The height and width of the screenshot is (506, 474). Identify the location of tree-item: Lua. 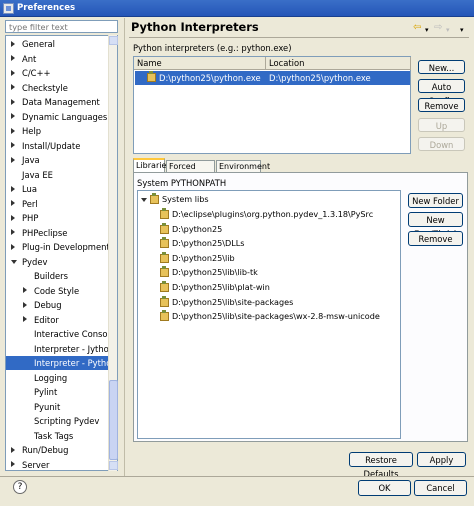
(57, 189).